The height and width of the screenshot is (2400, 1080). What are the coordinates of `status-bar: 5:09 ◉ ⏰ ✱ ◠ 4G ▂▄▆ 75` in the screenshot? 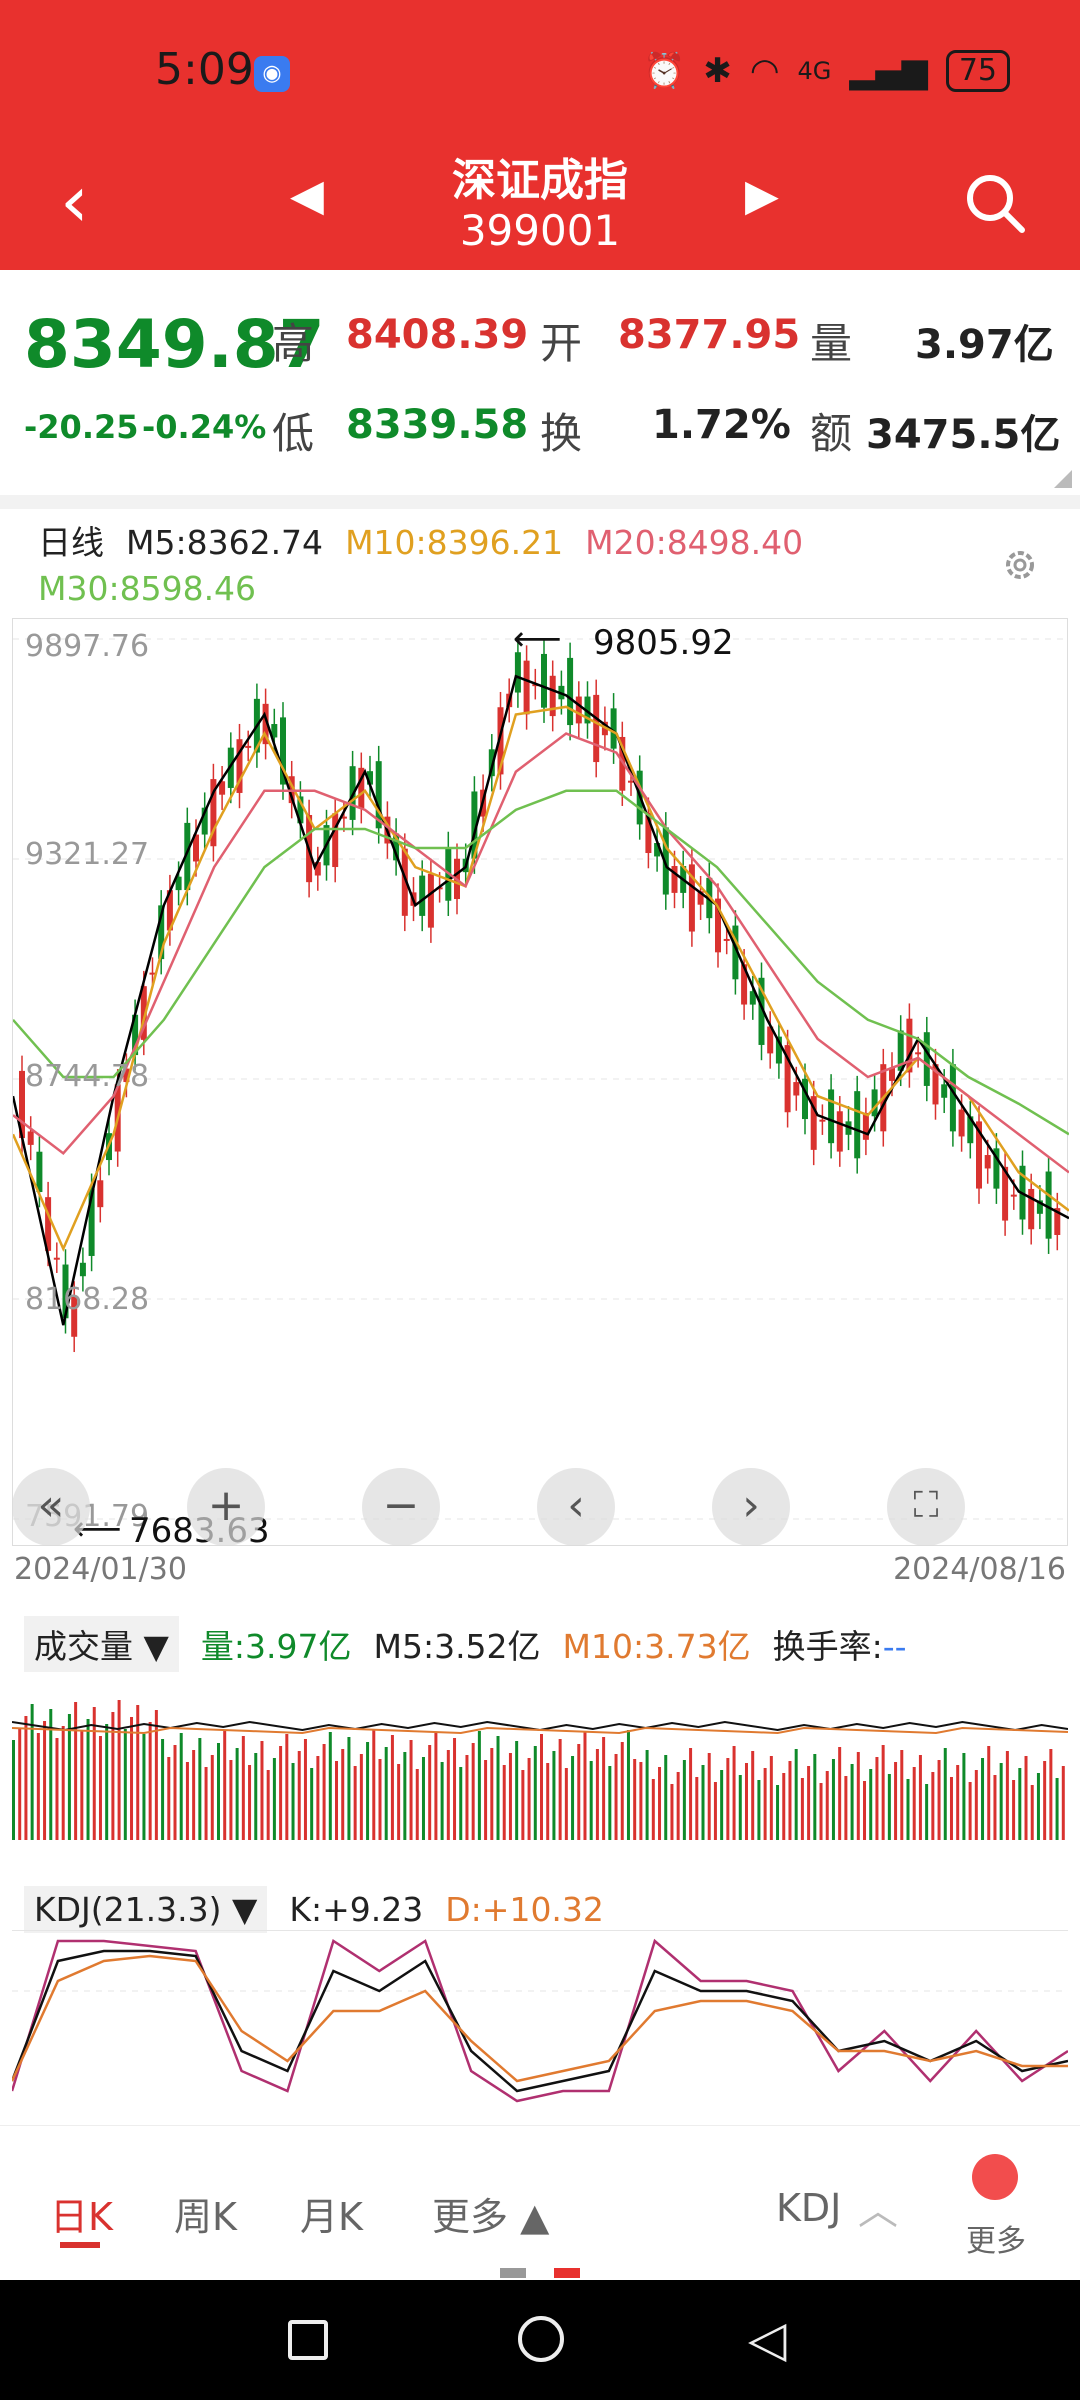 It's located at (540, 75).